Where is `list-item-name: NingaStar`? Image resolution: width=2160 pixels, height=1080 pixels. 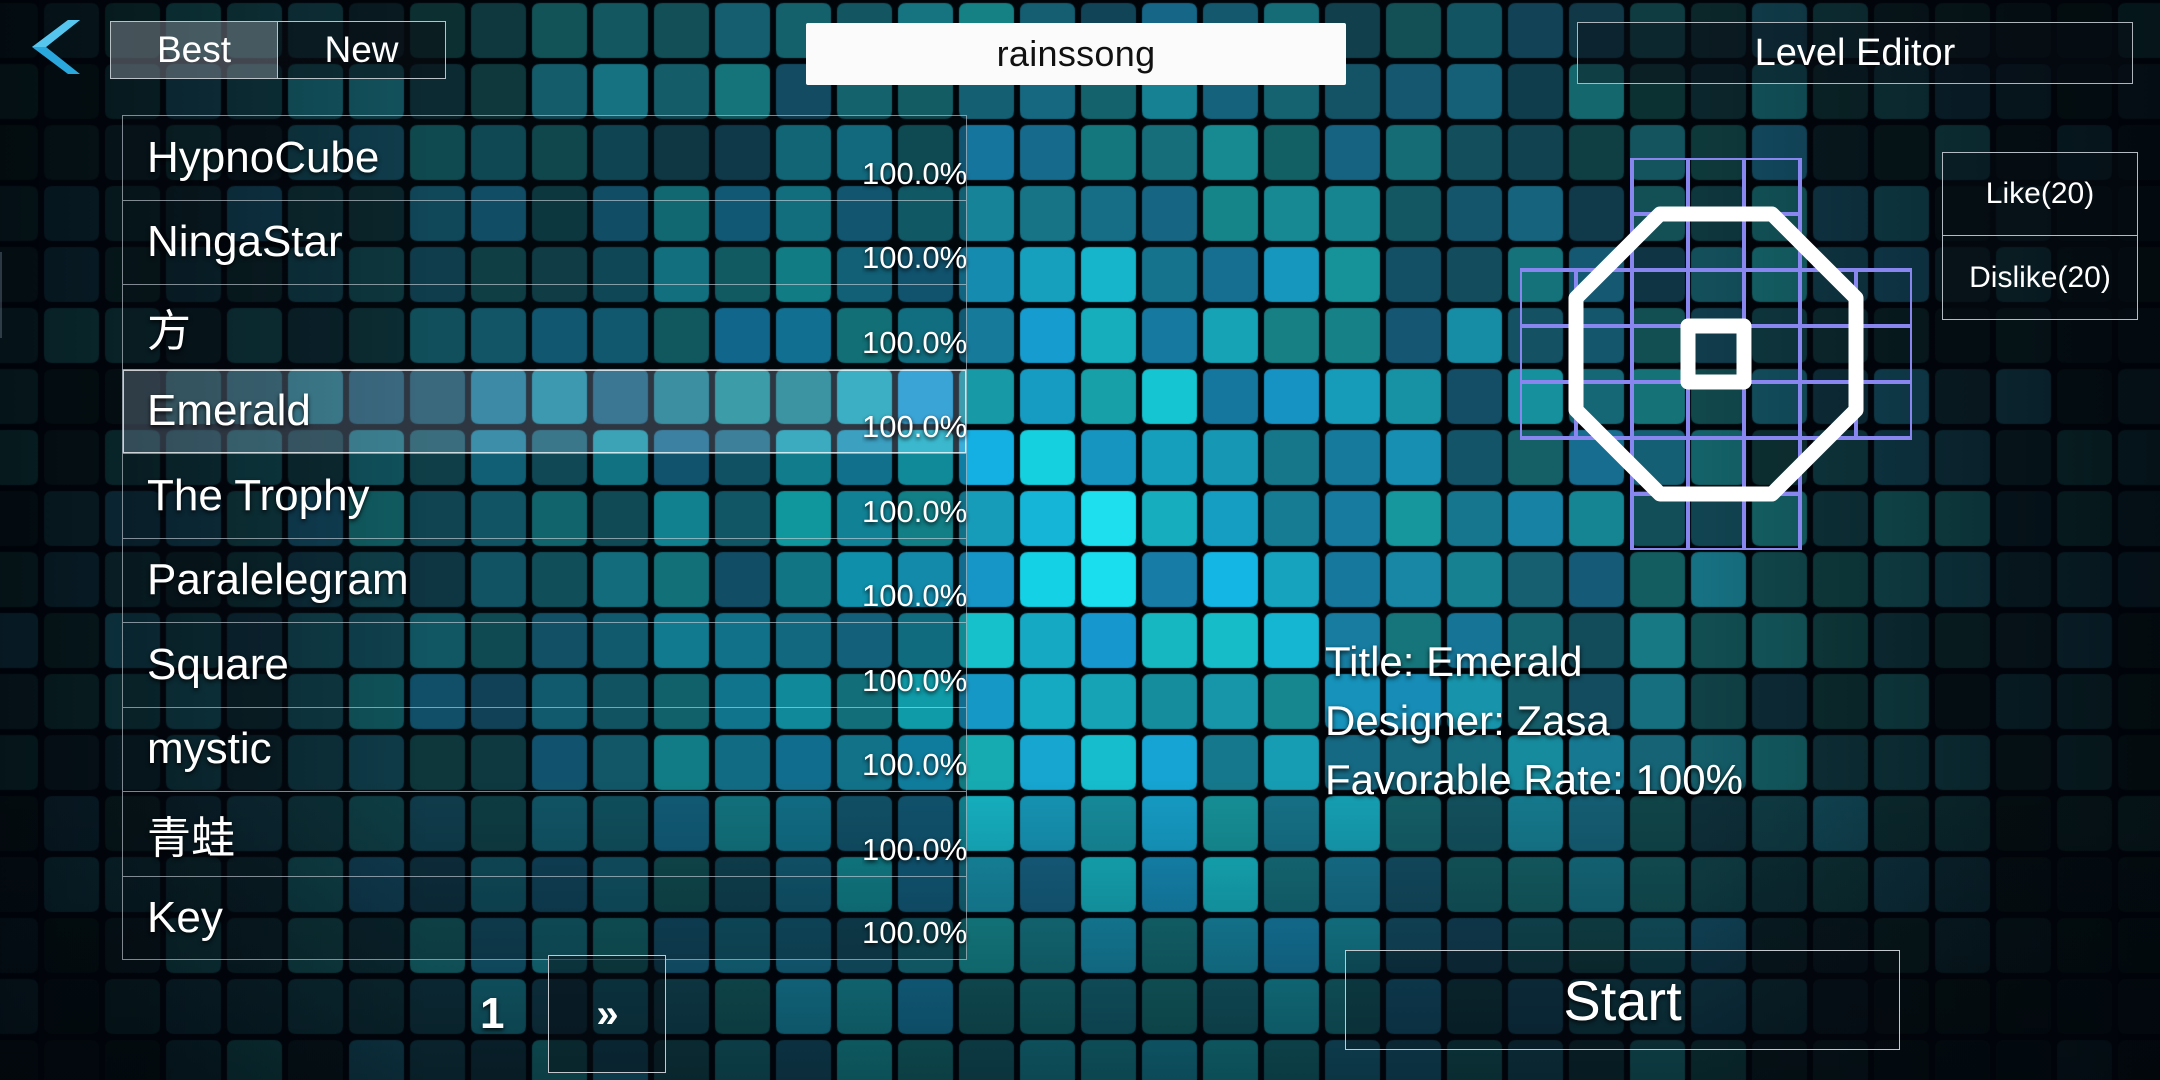
list-item-name: NingaStar is located at coordinates (245, 242).